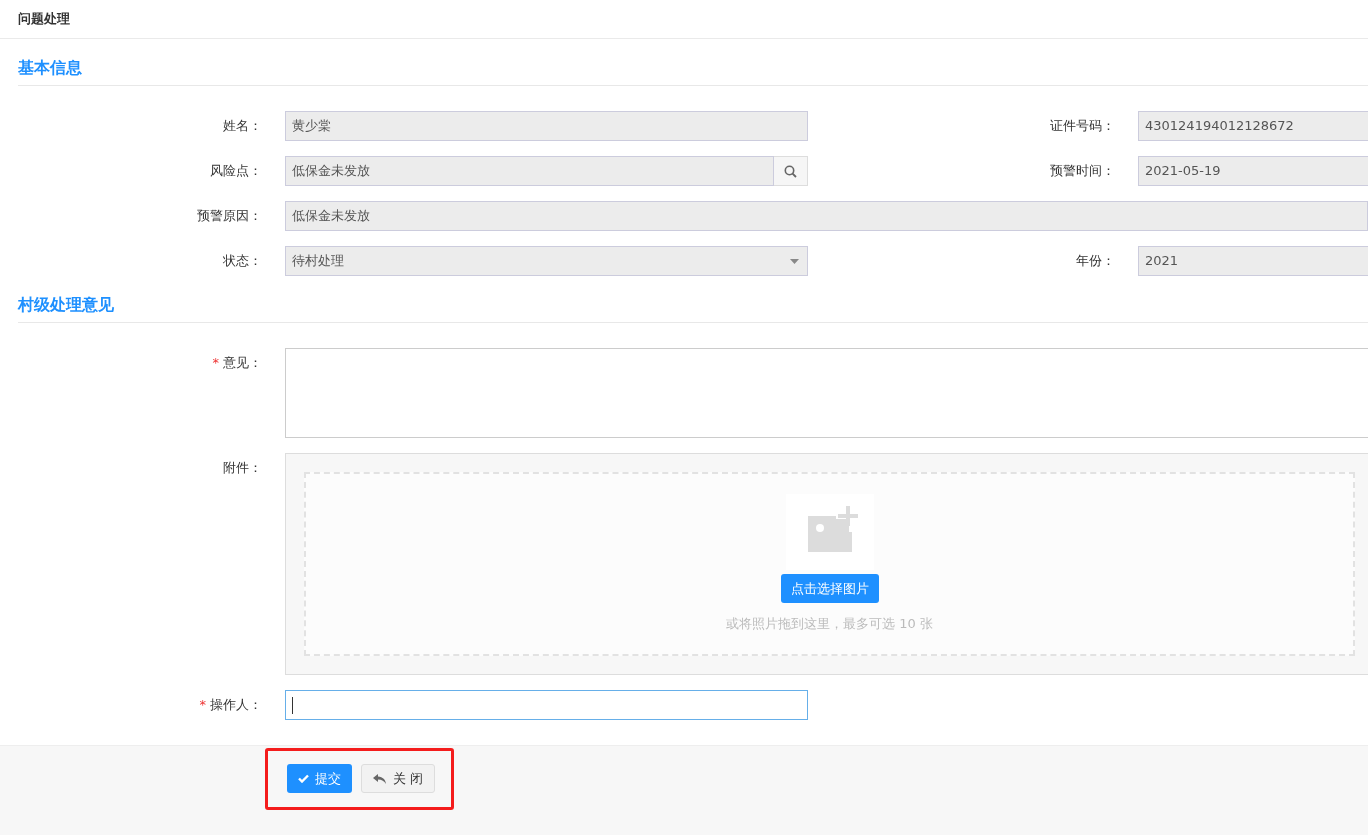 This screenshot has height=835, width=1368. I want to click on text-field: 2021, so click(1253, 261).